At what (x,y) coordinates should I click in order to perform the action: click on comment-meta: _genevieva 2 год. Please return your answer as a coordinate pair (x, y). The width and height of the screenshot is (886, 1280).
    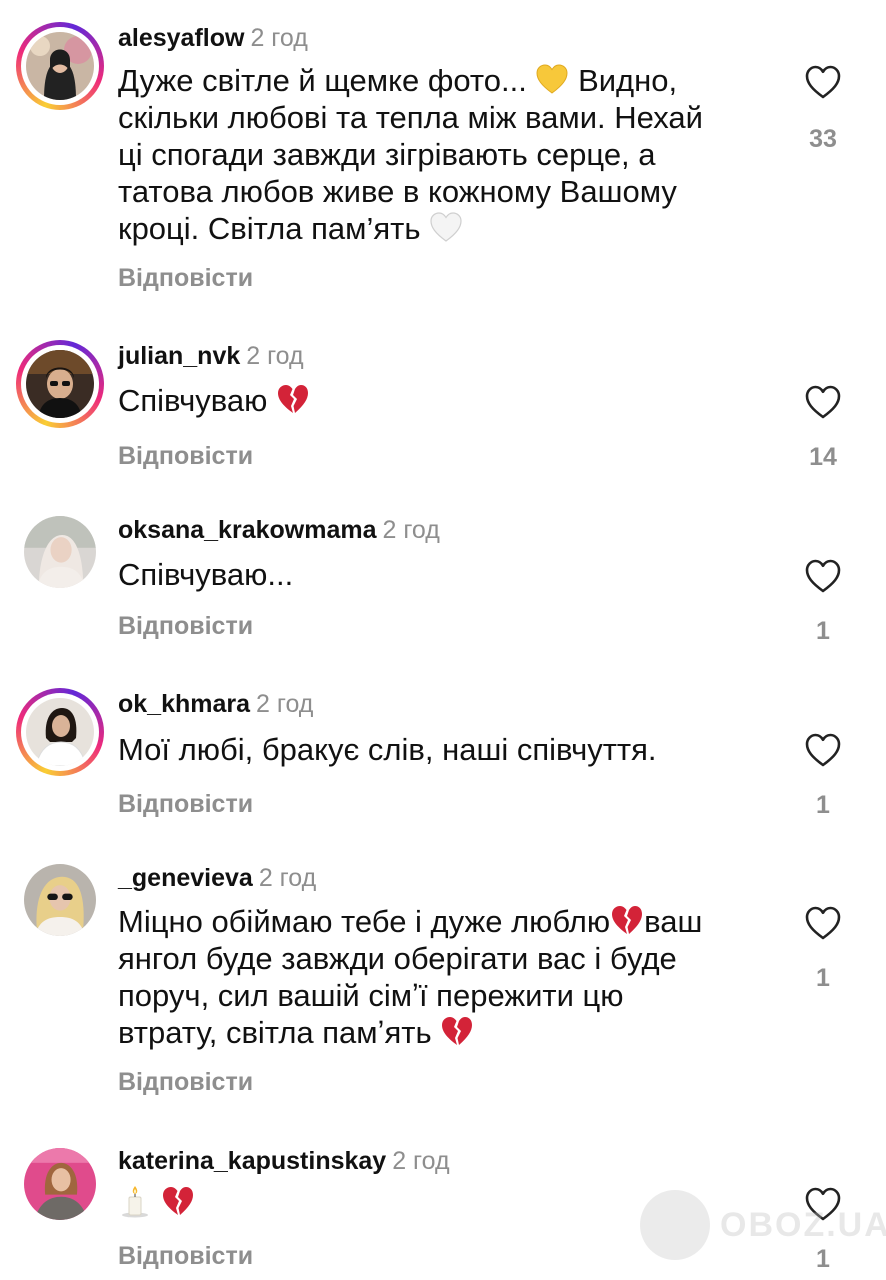
    Looking at the image, I should click on (217, 878).